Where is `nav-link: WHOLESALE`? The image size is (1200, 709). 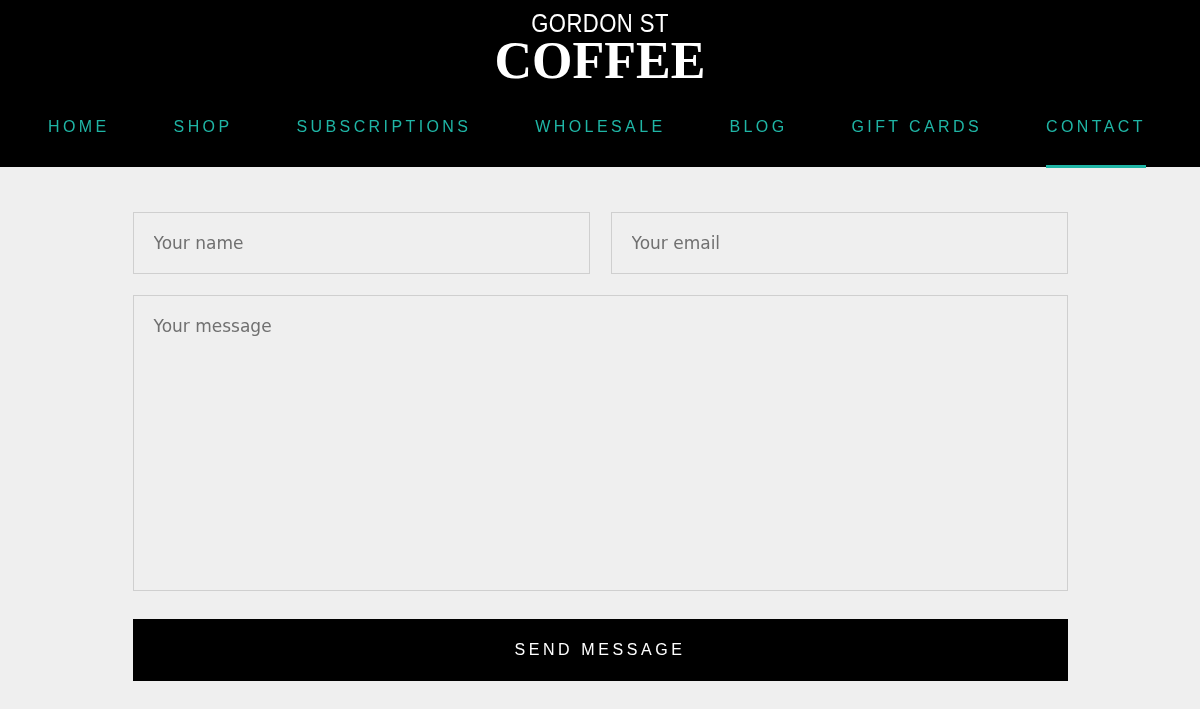 nav-link: WHOLESALE is located at coordinates (600, 136).